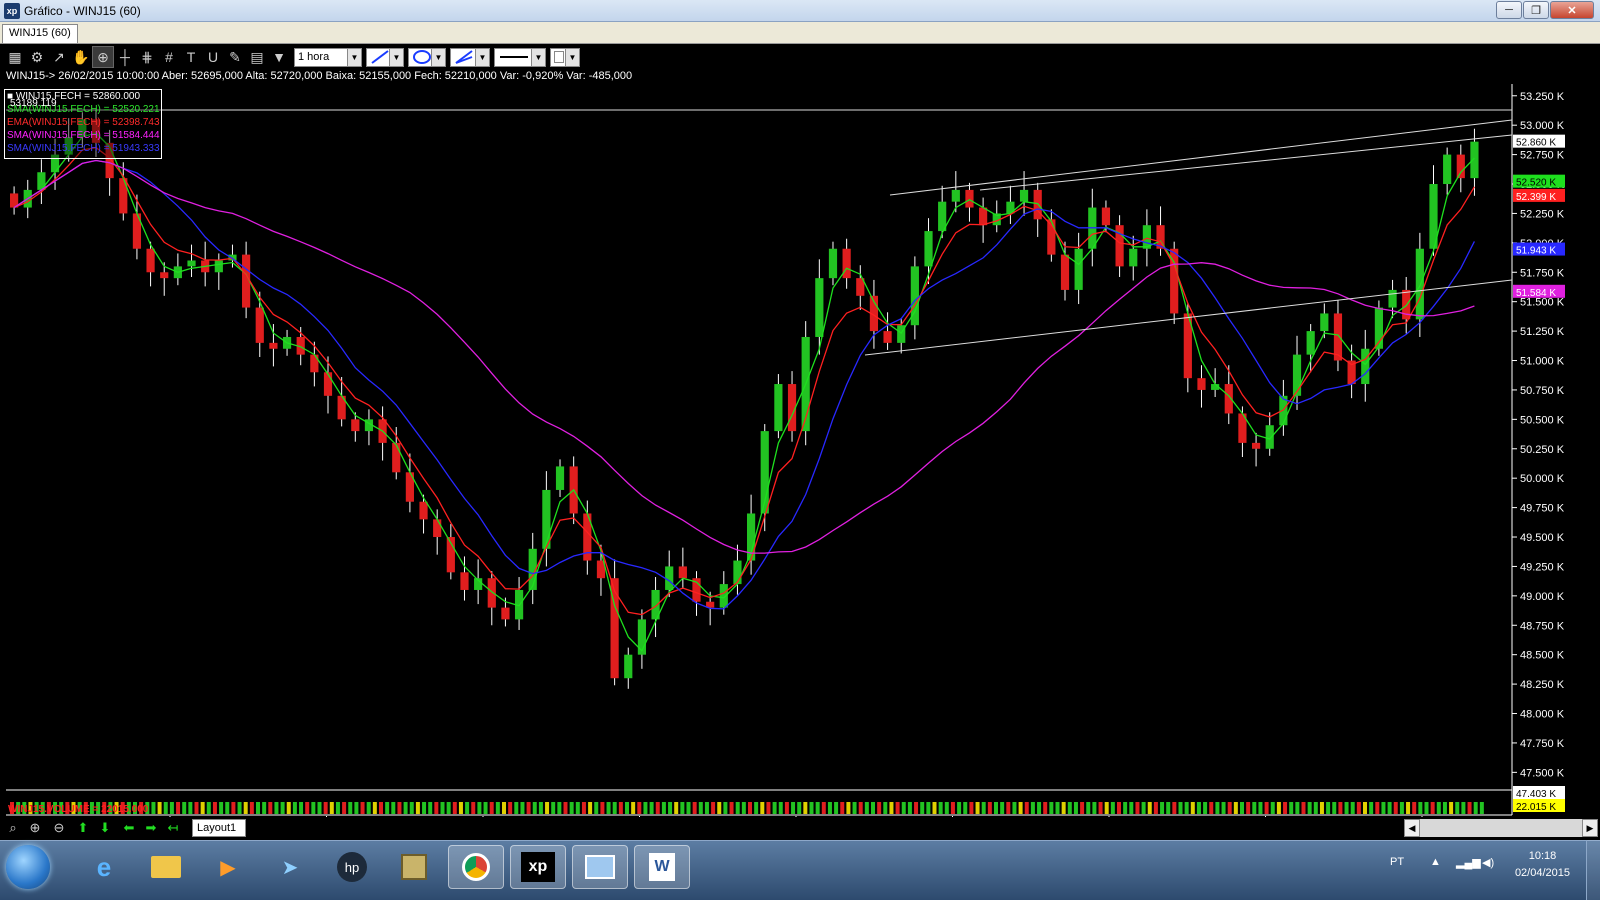  What do you see at coordinates (290, 867) in the screenshot?
I see `network-icon: ➤` at bounding box center [290, 867].